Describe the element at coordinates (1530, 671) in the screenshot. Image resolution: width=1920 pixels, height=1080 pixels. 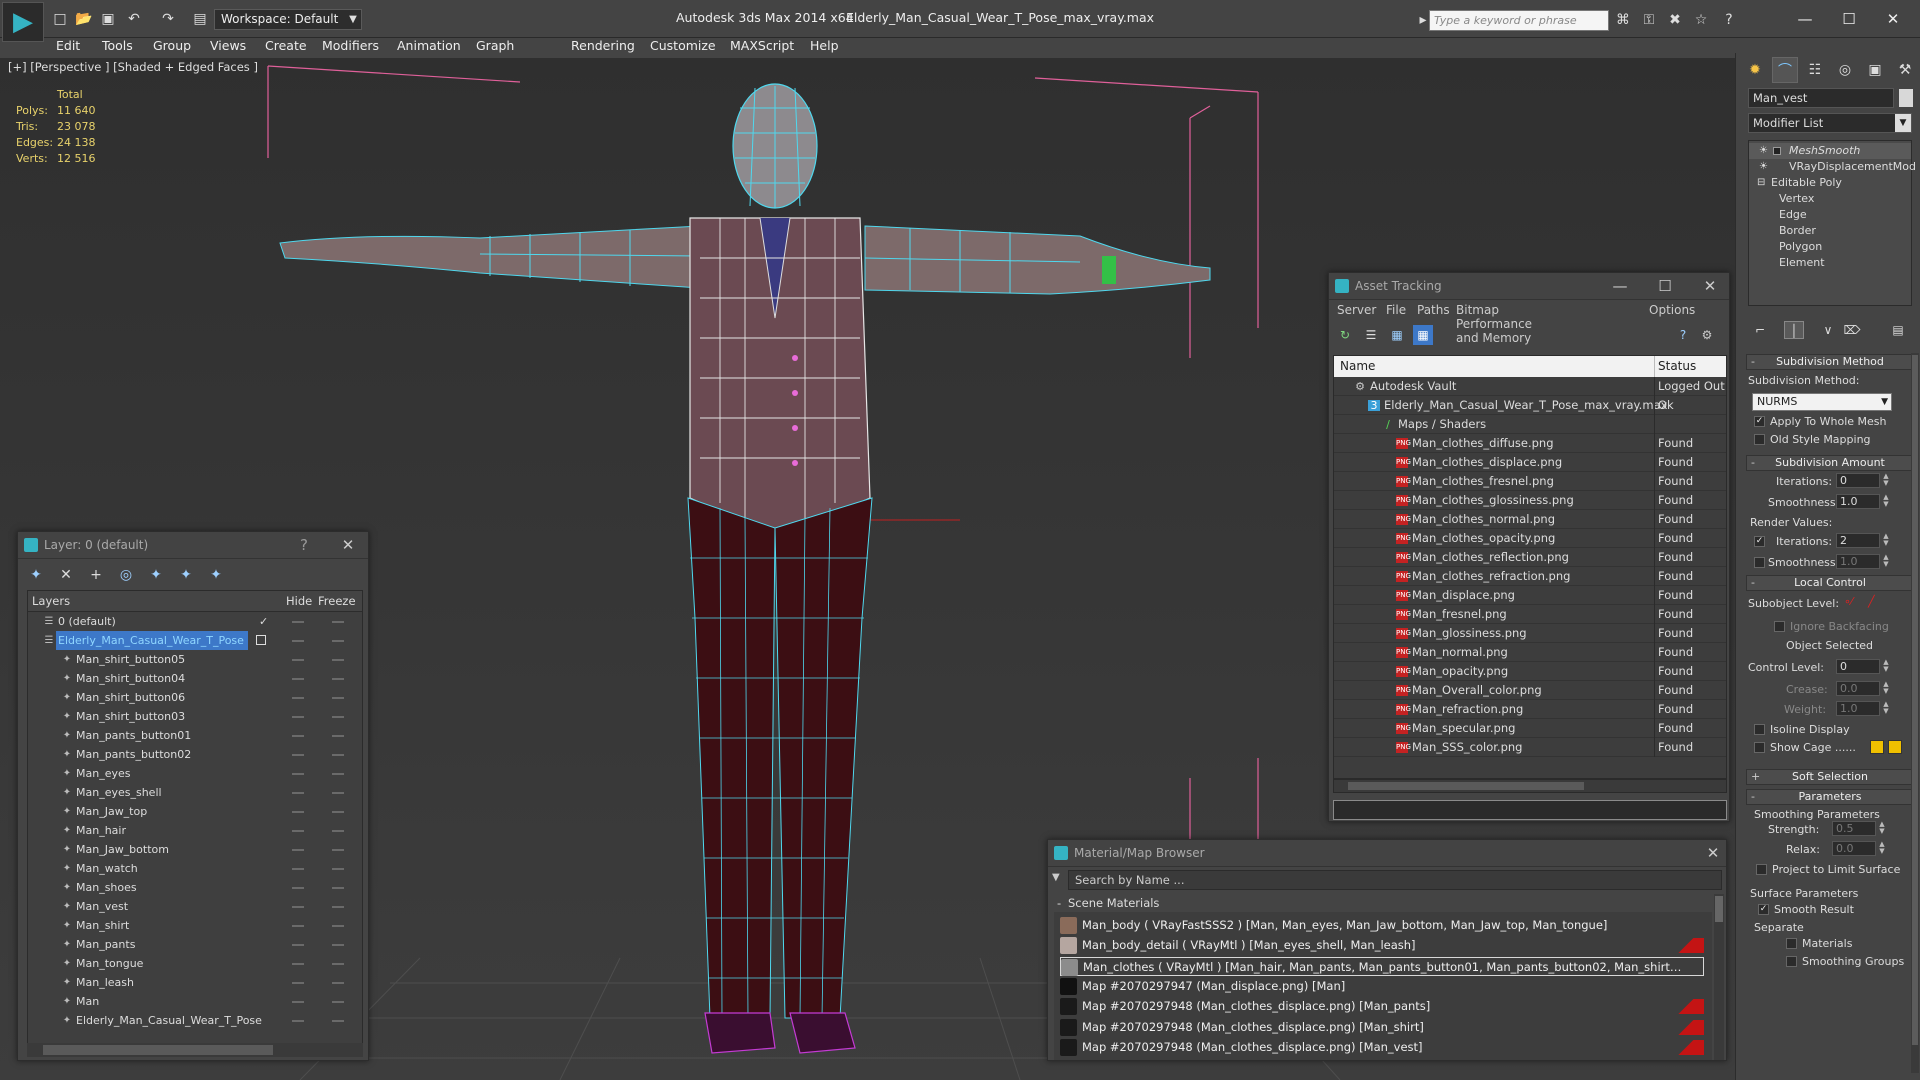
I see `asset-row: PNG Man_opacity.png Found` at that location.